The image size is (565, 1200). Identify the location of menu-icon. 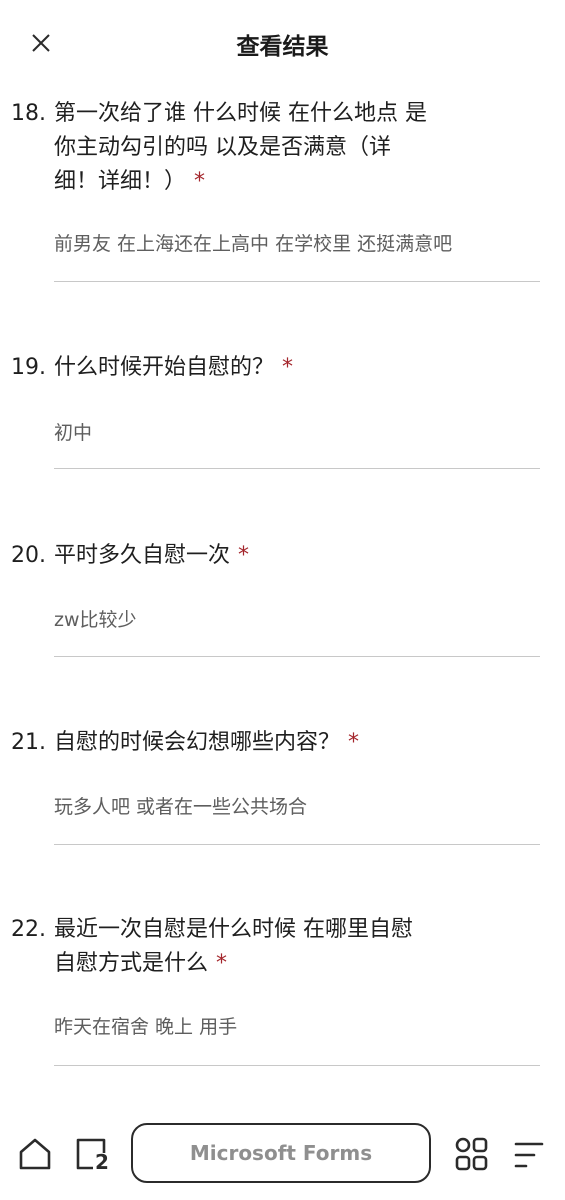
(529, 1155).